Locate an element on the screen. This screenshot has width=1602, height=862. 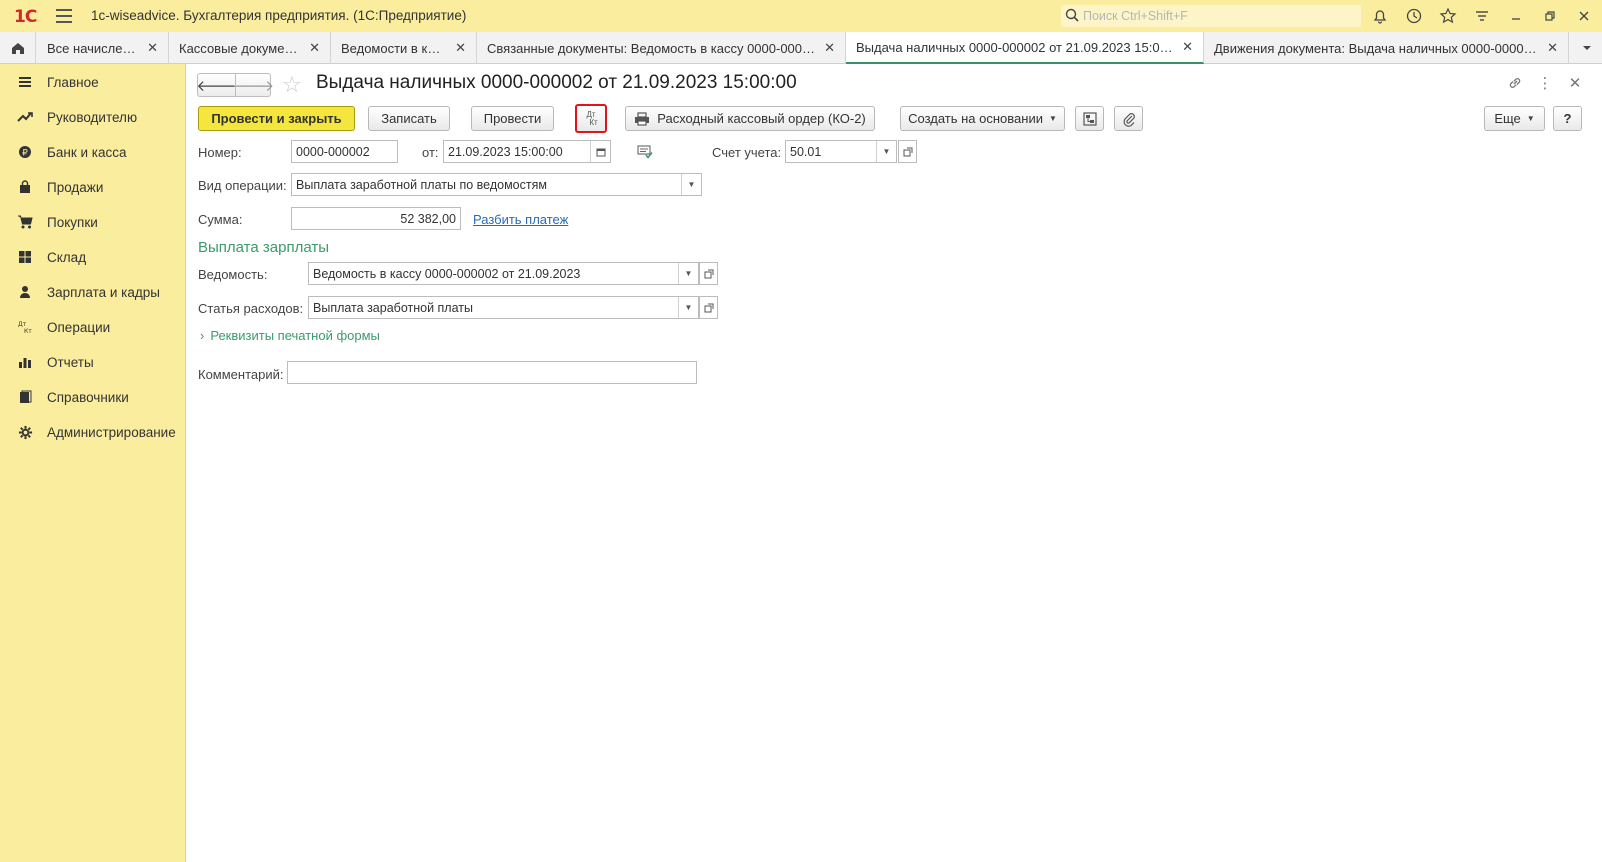
settings-menu-icon is located at coordinates (1482, 16).